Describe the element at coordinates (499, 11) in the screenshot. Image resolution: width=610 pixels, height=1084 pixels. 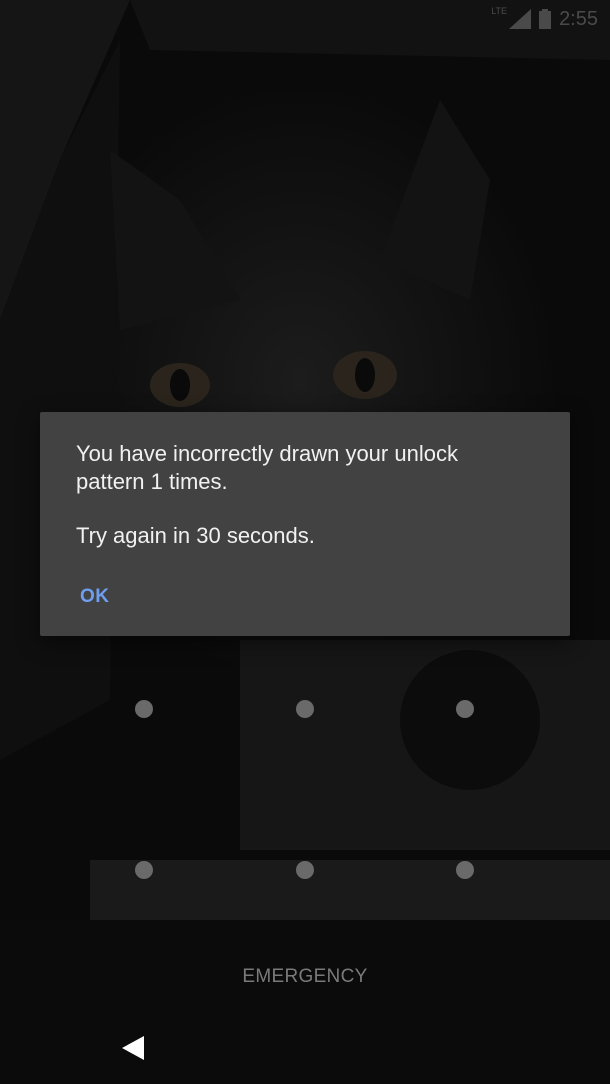
I see `network-type-label: LTE` at that location.